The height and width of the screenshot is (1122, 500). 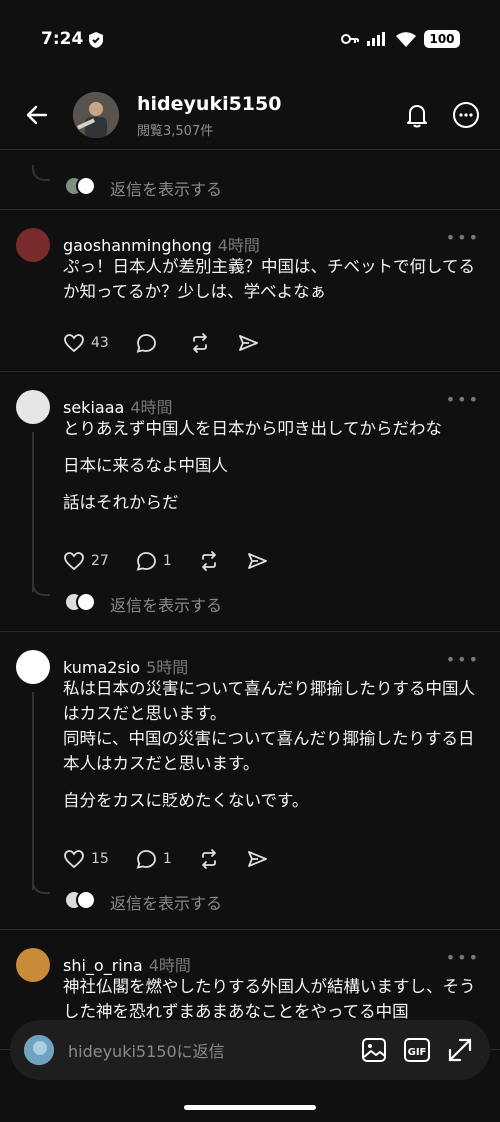 I want to click on like-count: 15, so click(x=100, y=859).